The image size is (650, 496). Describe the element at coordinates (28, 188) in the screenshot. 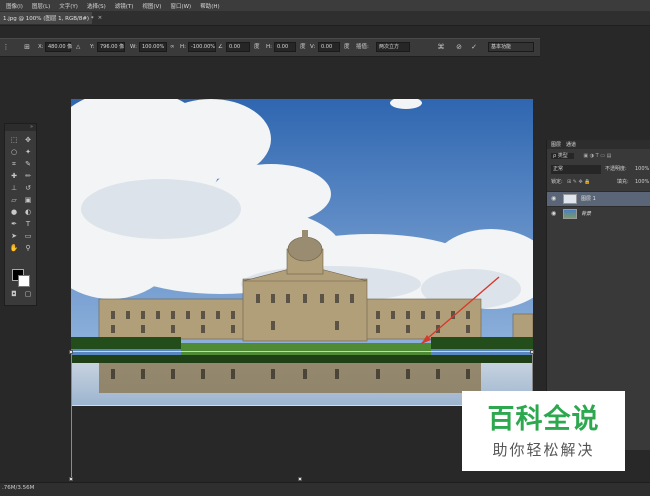

I see `history-brush-icon: ↺` at that location.